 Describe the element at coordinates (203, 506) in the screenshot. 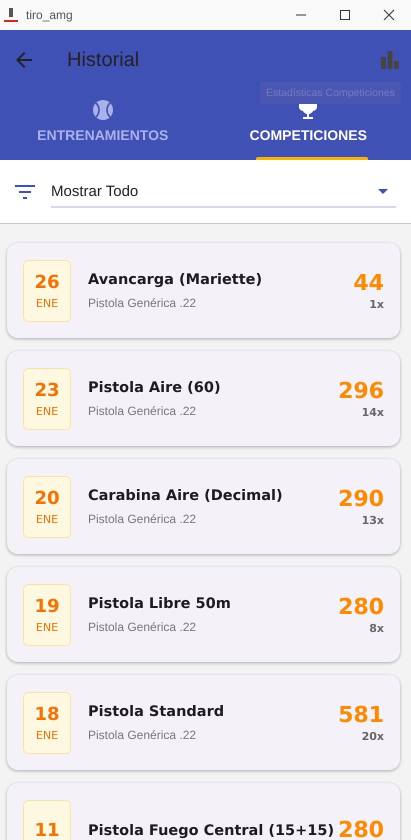

I see `entry-card: 20 ENE Carabina Aire (Decimal) Pistola Genérica .22 290 13x` at that location.